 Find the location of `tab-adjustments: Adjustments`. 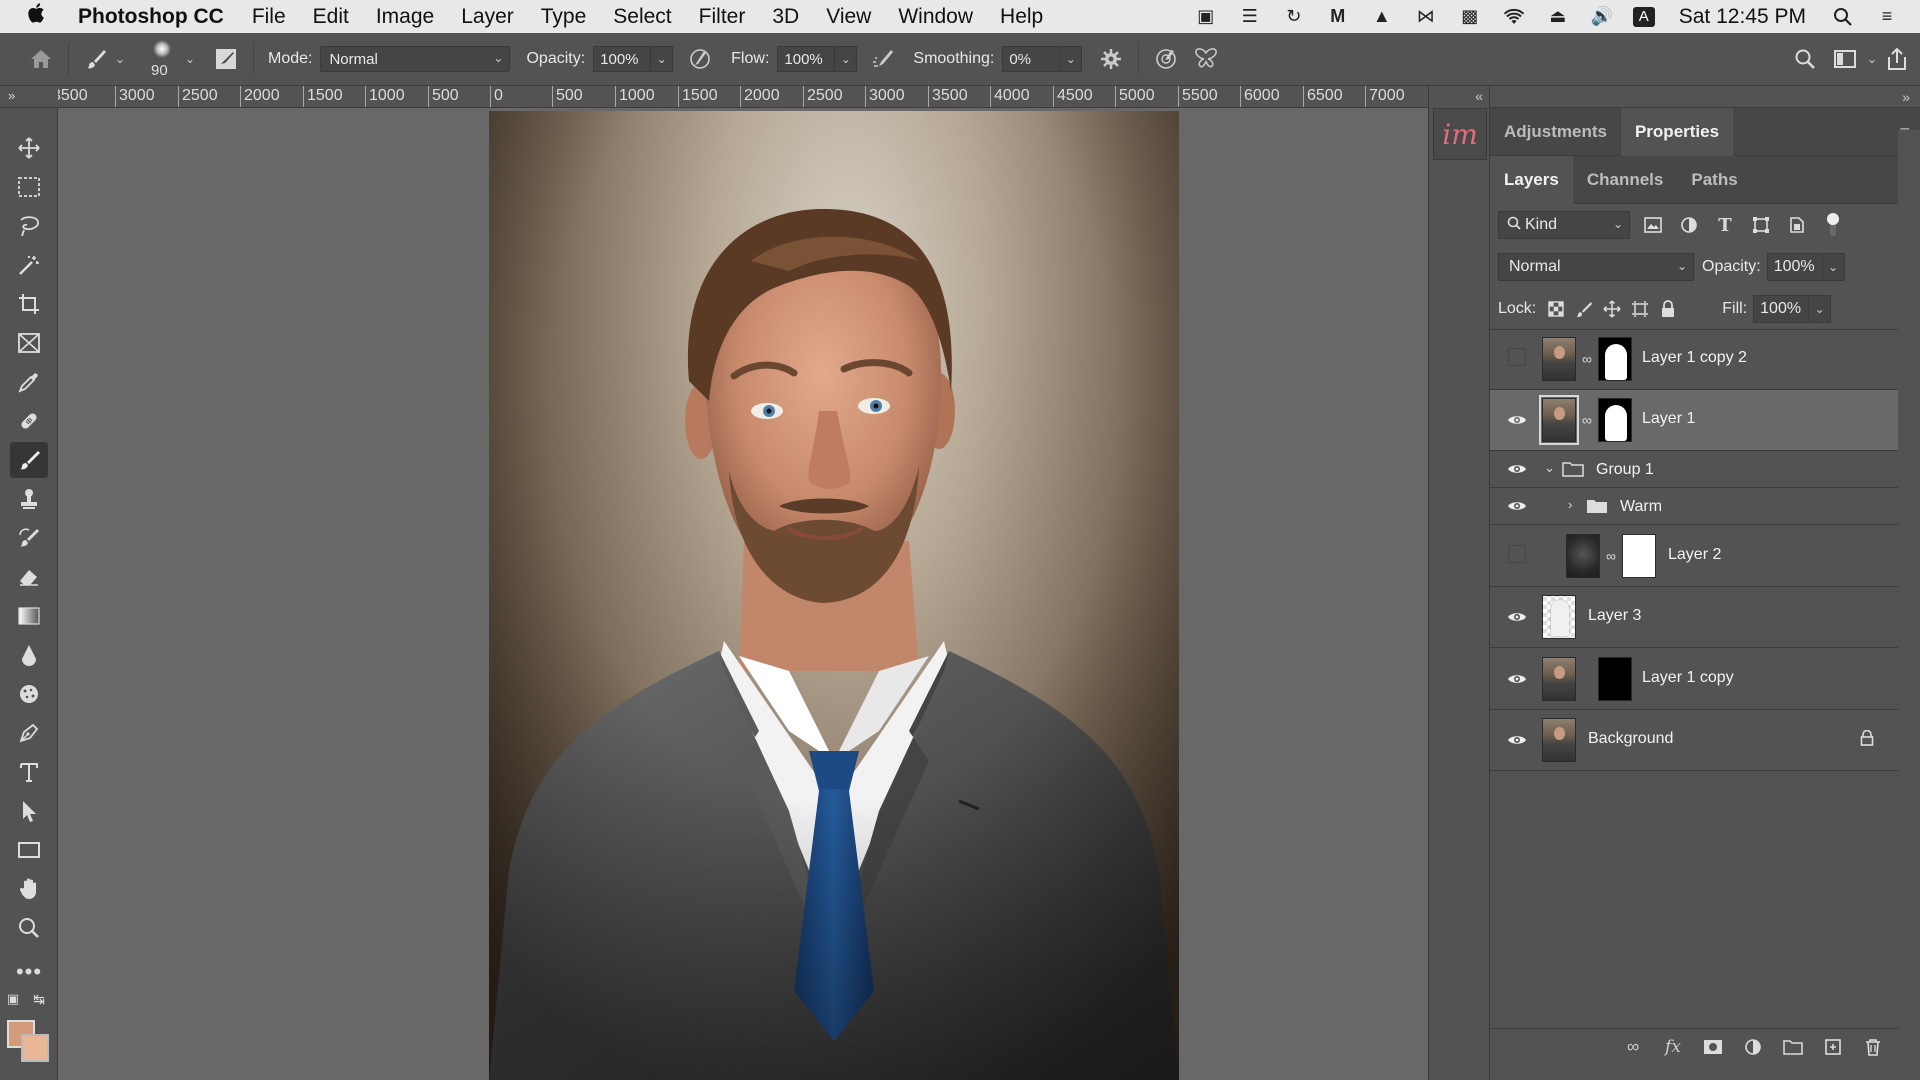

tab-adjustments: Adjustments is located at coordinates (1555, 132).